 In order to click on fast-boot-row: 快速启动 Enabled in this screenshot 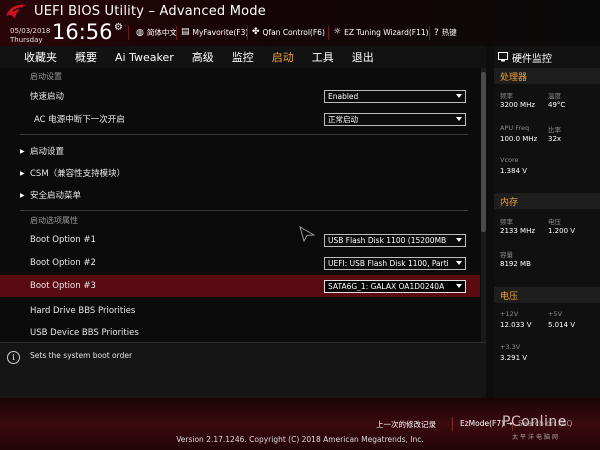, I will do `click(240, 96)`.